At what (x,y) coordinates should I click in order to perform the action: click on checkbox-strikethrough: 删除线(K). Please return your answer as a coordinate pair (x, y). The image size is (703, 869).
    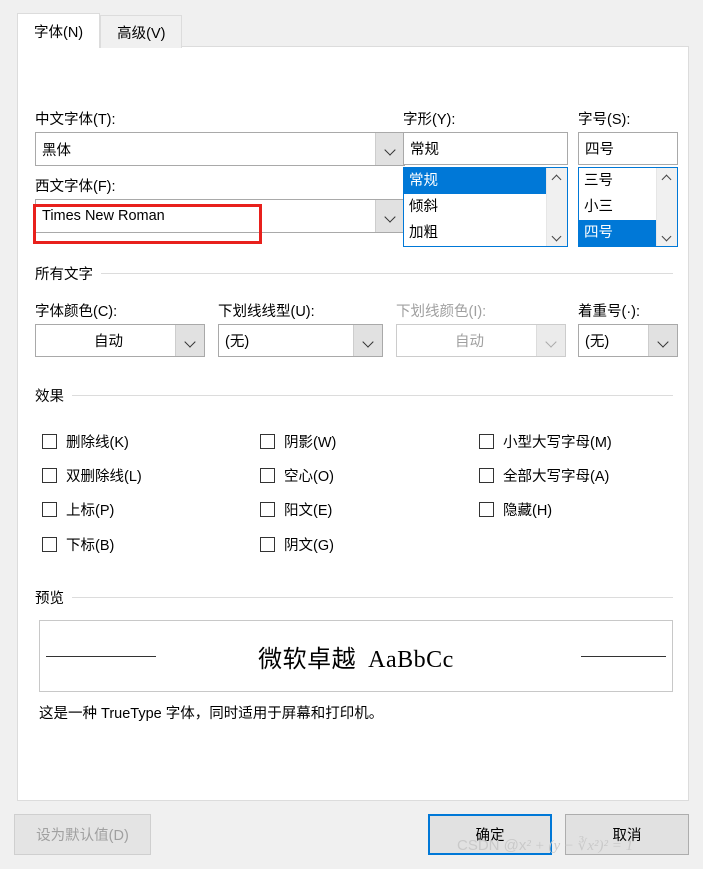
    Looking at the image, I should click on (85, 441).